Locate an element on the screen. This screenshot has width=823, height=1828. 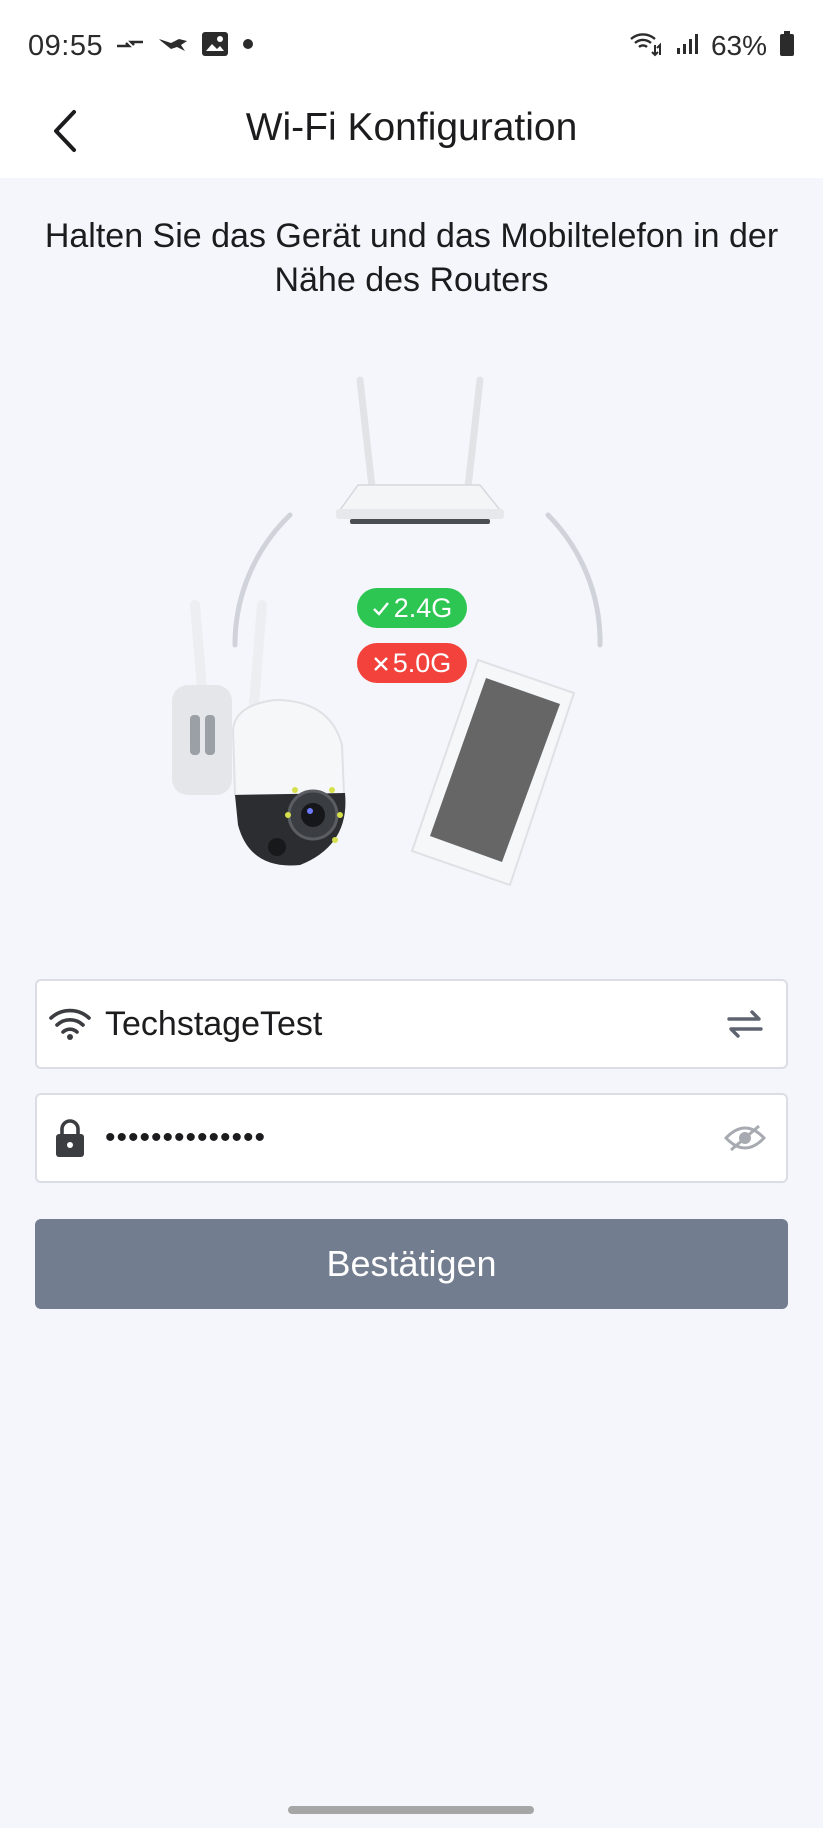
status-bar: 09:55 63% is located at coordinates (411, 46).